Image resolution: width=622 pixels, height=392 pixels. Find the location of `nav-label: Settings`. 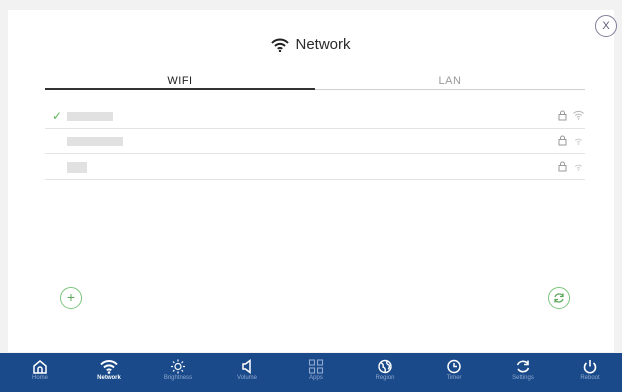

nav-label: Settings is located at coordinates (523, 378).